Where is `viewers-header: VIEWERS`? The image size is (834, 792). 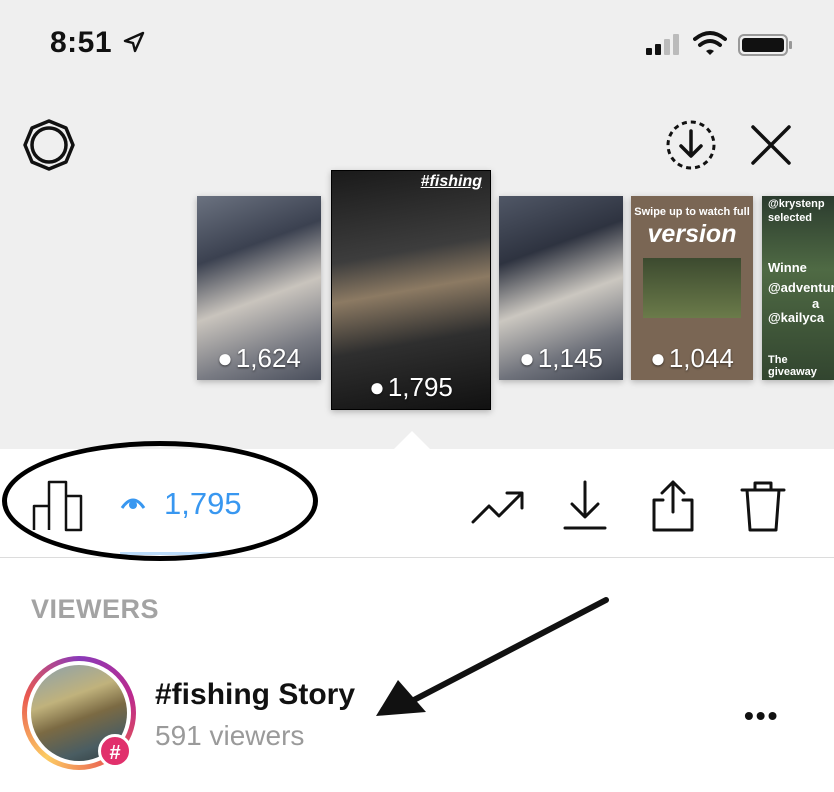
viewers-header: VIEWERS is located at coordinates (95, 609).